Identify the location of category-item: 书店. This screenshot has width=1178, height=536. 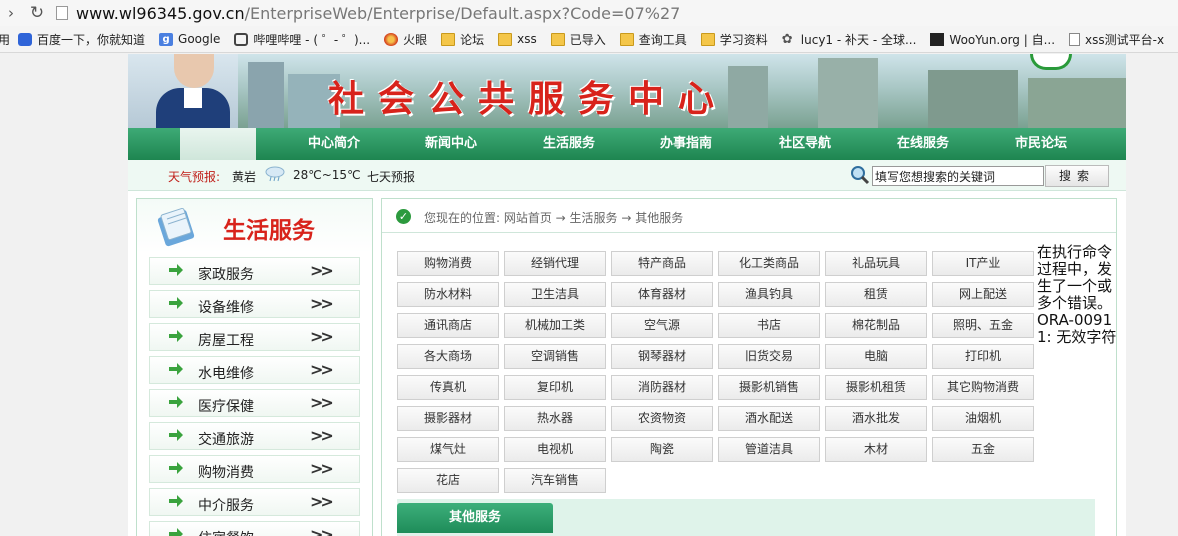
(769, 325).